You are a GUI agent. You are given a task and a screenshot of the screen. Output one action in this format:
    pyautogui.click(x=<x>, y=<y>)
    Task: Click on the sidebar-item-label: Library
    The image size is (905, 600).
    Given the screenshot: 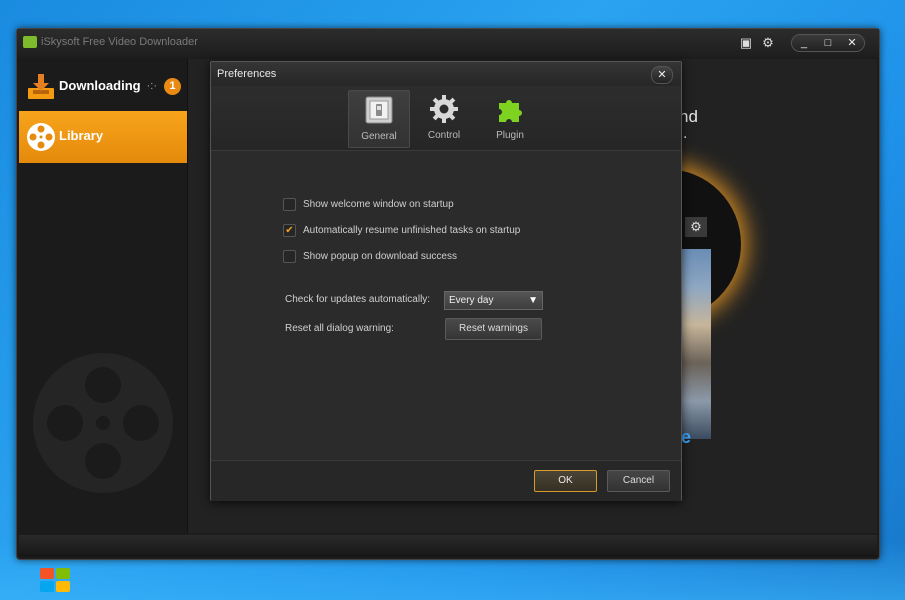 What is the action you would take?
    pyautogui.click(x=81, y=135)
    